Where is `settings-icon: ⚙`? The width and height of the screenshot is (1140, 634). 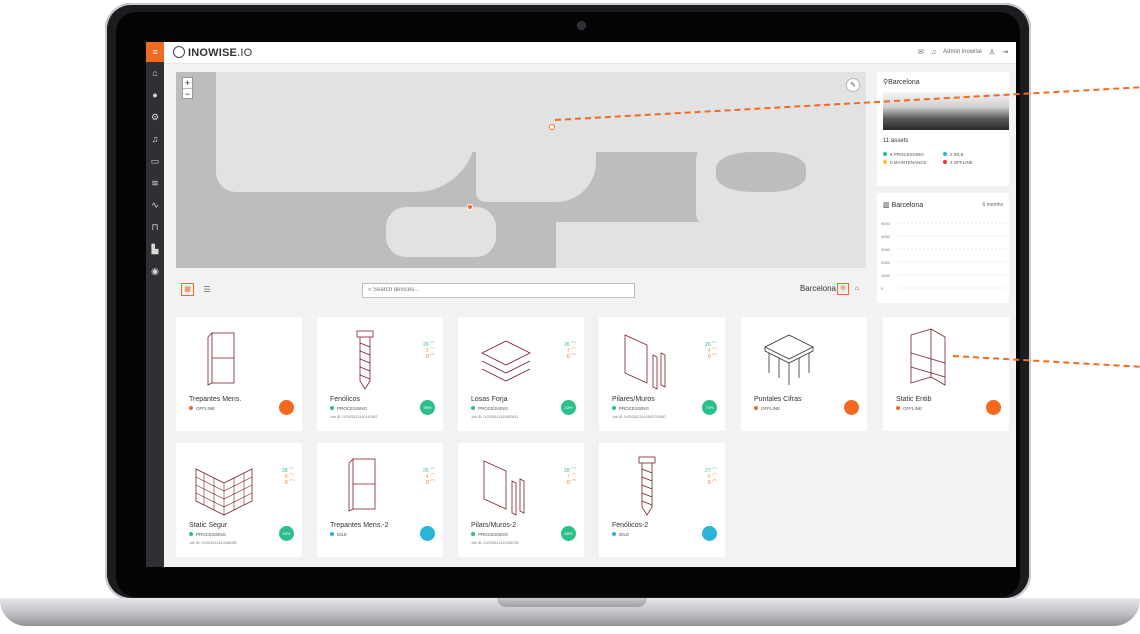
settings-icon: ⚙ is located at coordinates (155, 117).